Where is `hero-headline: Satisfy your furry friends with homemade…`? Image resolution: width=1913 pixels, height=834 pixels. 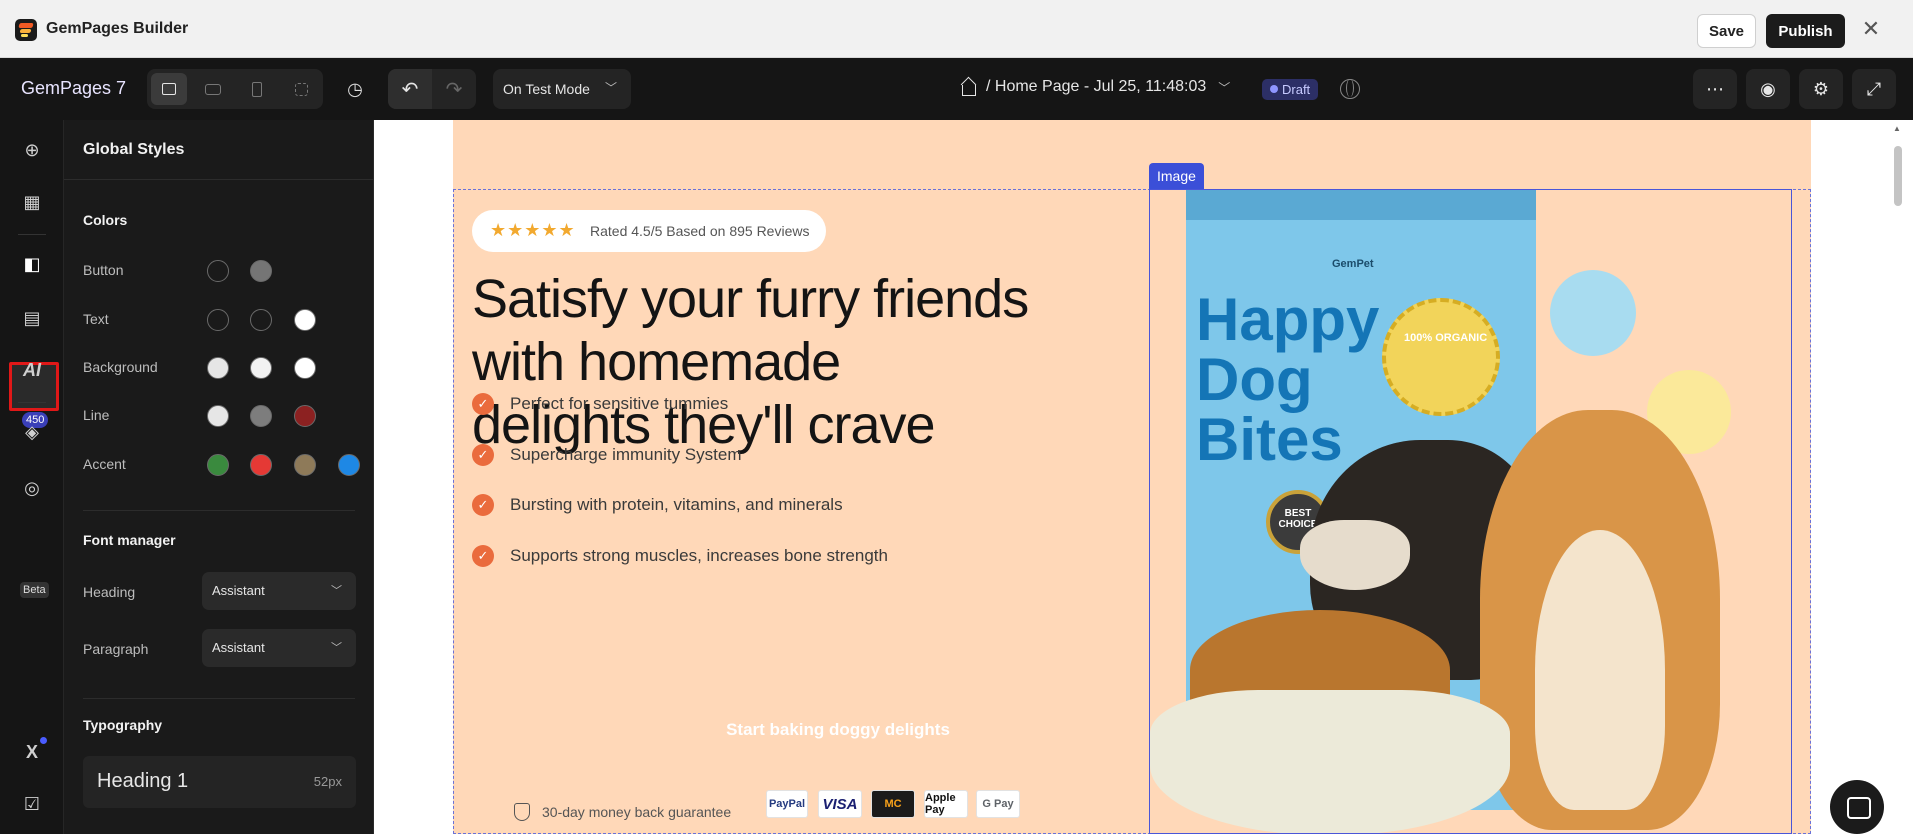 hero-headline: Satisfy your furry friends with homemade… is located at coordinates (752, 362).